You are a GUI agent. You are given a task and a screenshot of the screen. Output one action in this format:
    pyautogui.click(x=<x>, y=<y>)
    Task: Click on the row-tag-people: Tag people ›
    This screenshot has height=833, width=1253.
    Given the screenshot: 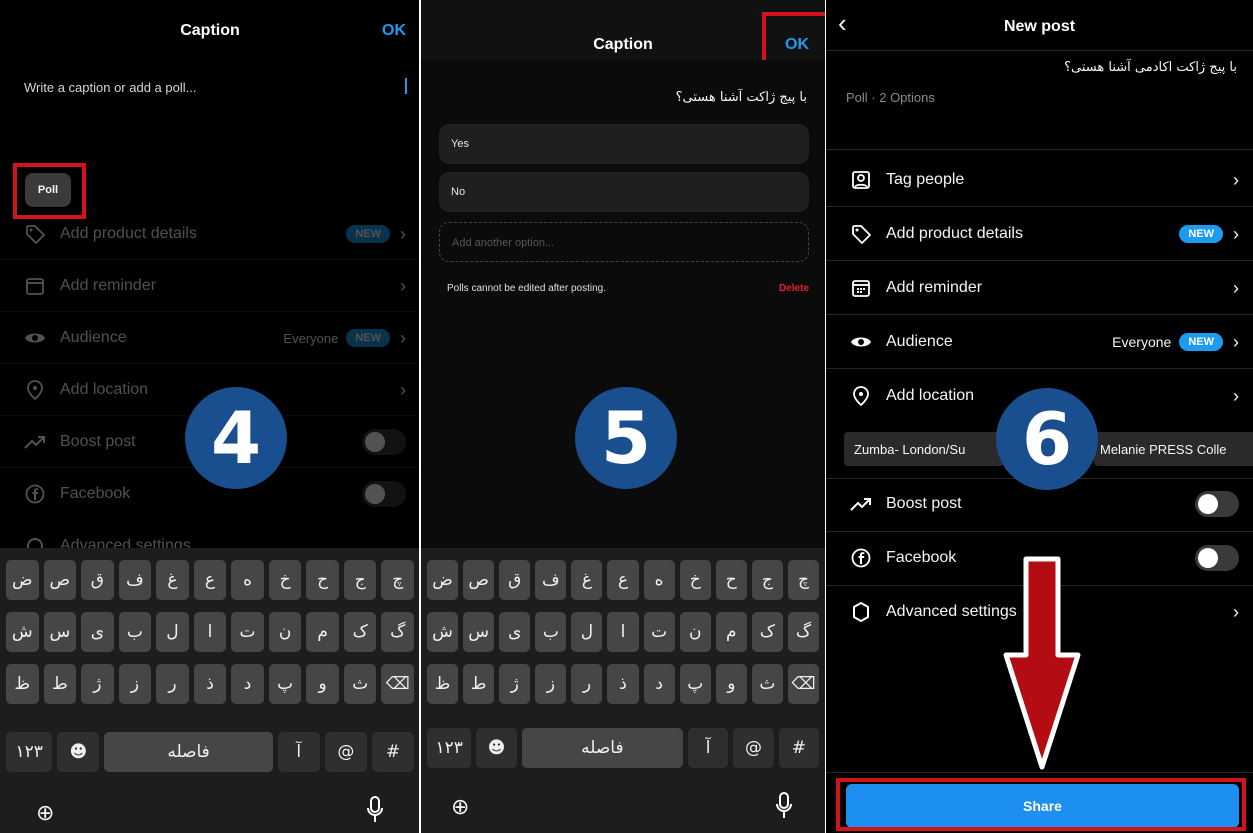 What is the action you would take?
    pyautogui.click(x=1039, y=180)
    